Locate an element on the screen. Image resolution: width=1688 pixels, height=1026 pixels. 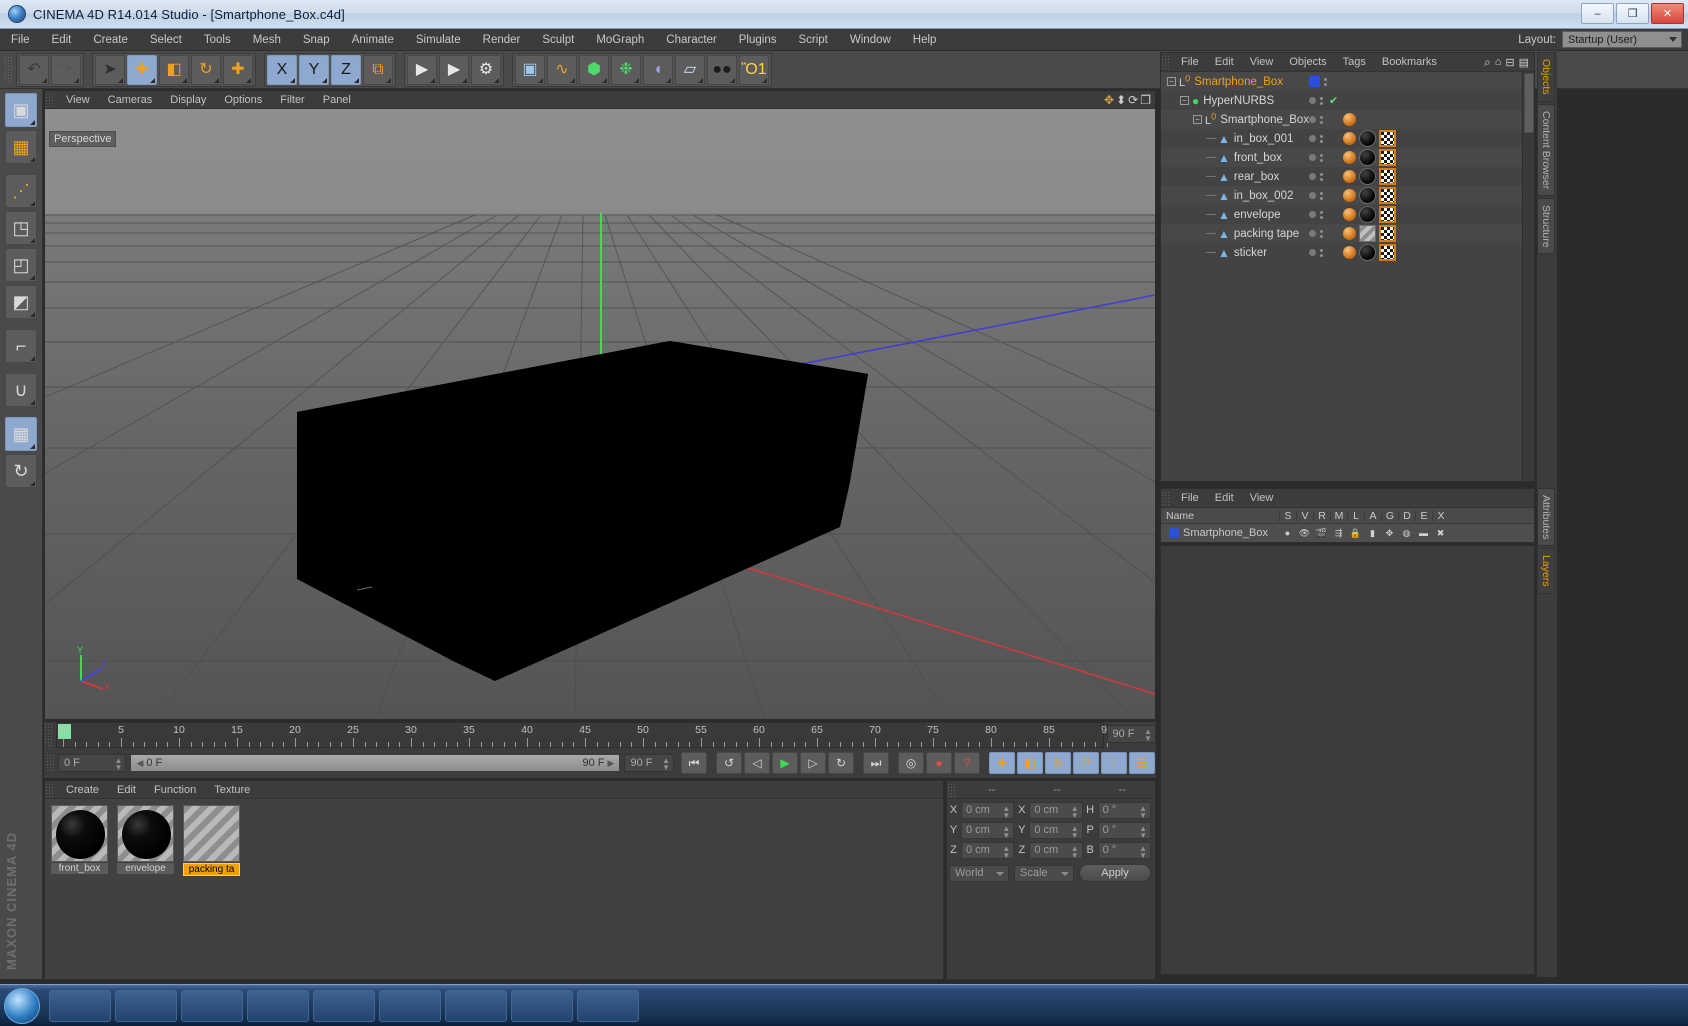
step-back-keyframe-button: ↺ is located at coordinates (729, 763).